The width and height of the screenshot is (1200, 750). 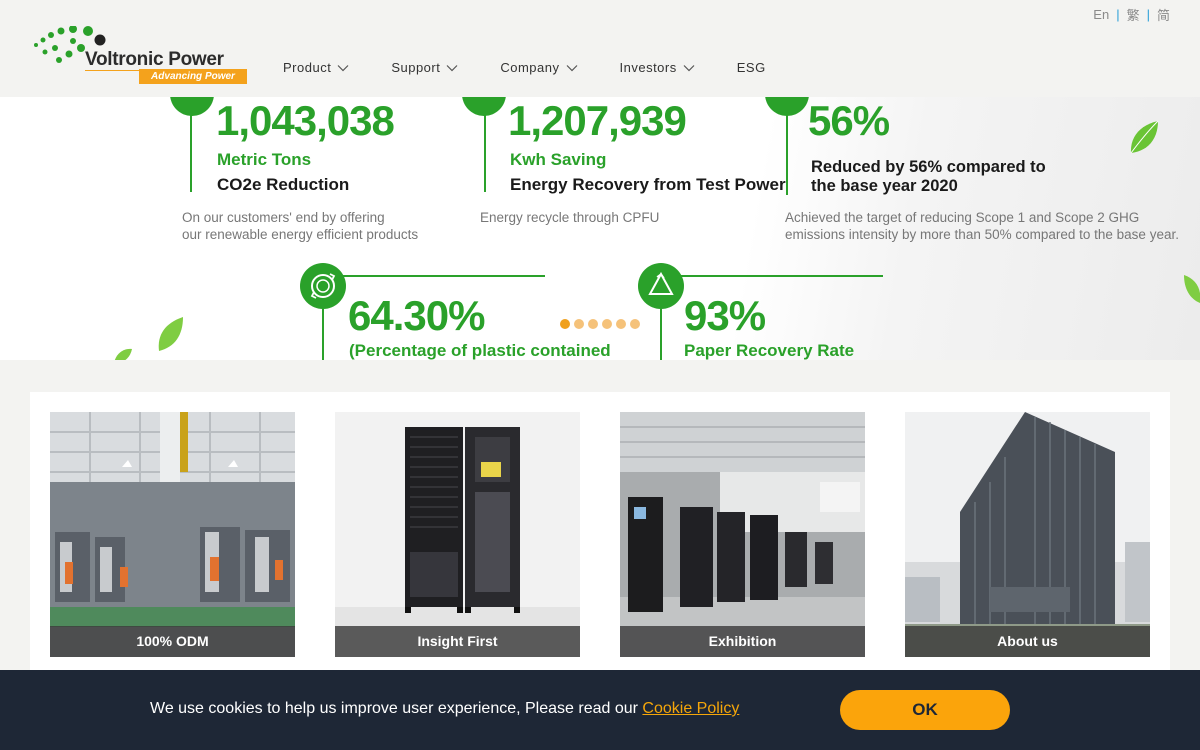 I want to click on nav-label: Investors, so click(x=648, y=67).